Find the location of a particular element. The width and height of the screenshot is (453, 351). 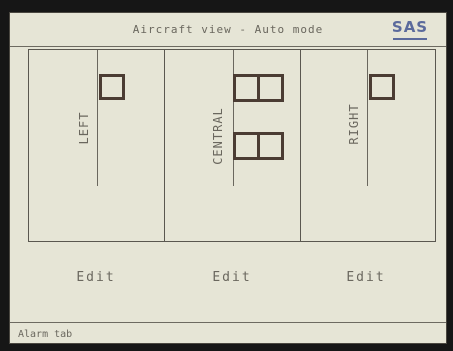

title-bar: Aircraft view - Auto mode SAS is located at coordinates (228, 30).